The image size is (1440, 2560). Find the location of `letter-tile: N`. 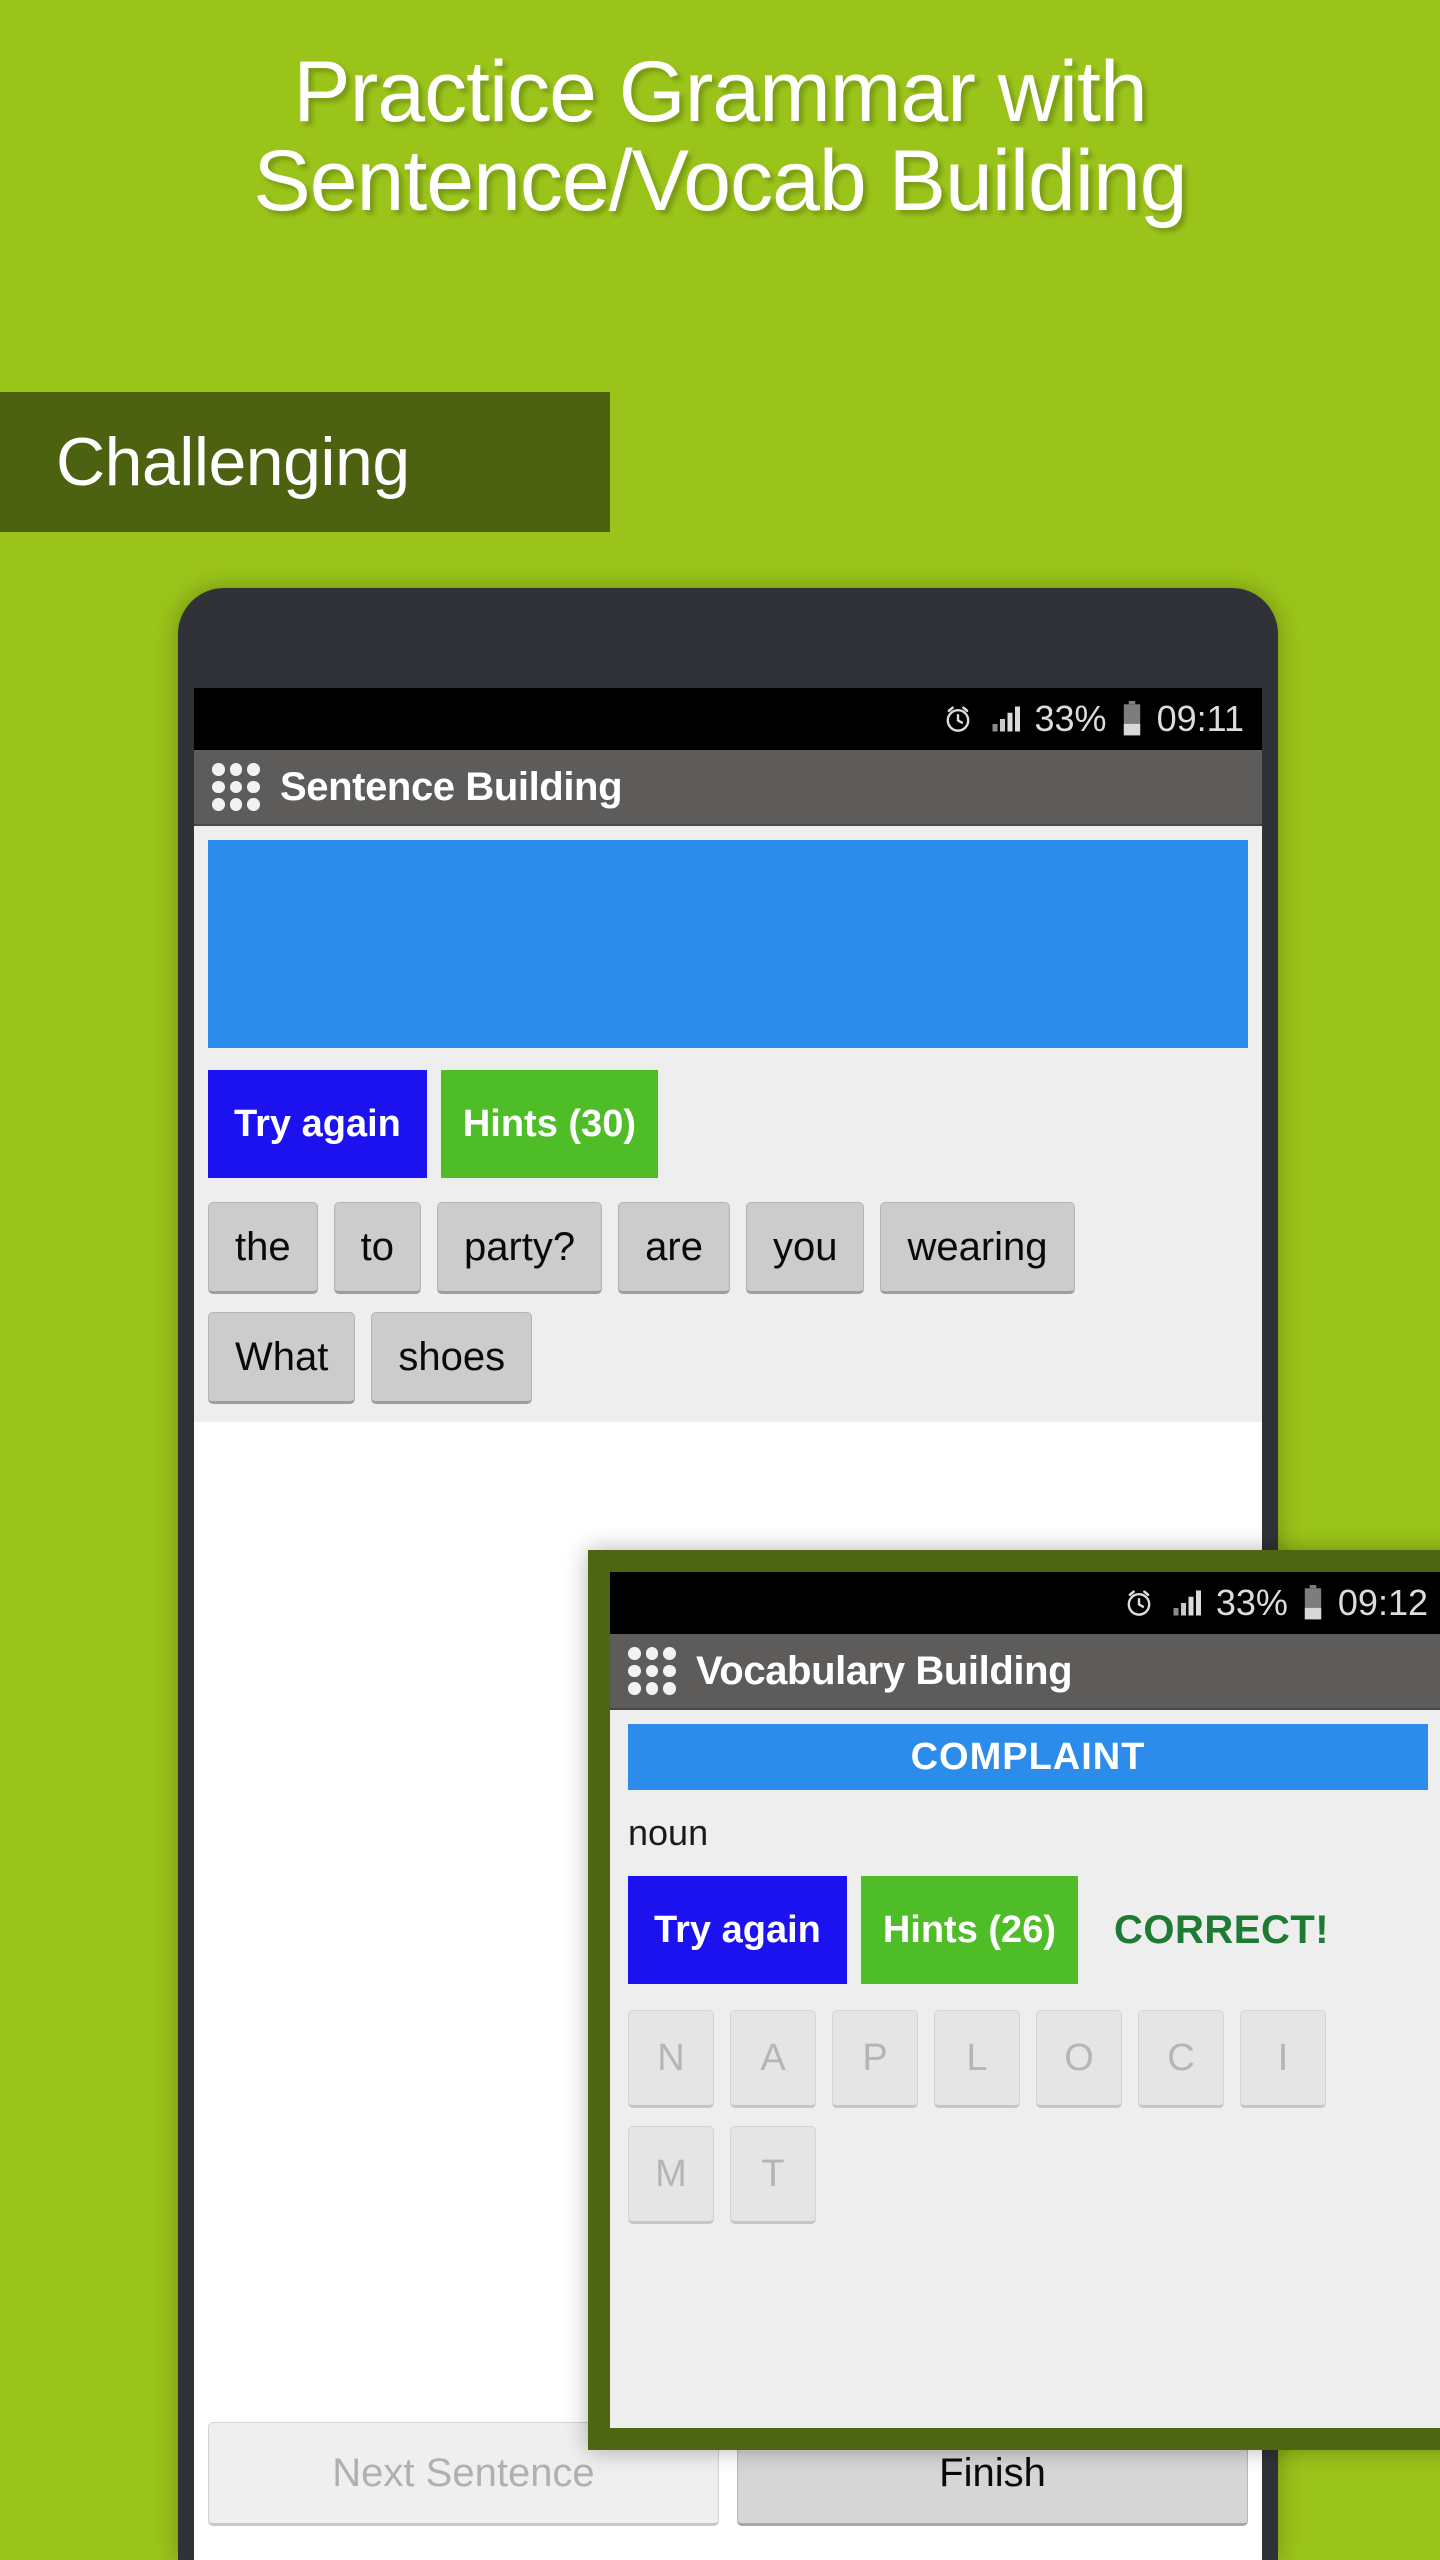

letter-tile: N is located at coordinates (671, 2059).